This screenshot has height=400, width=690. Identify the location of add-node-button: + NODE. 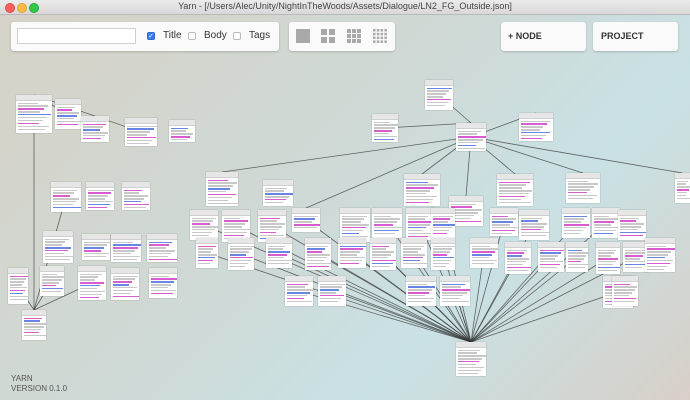
(543, 36).